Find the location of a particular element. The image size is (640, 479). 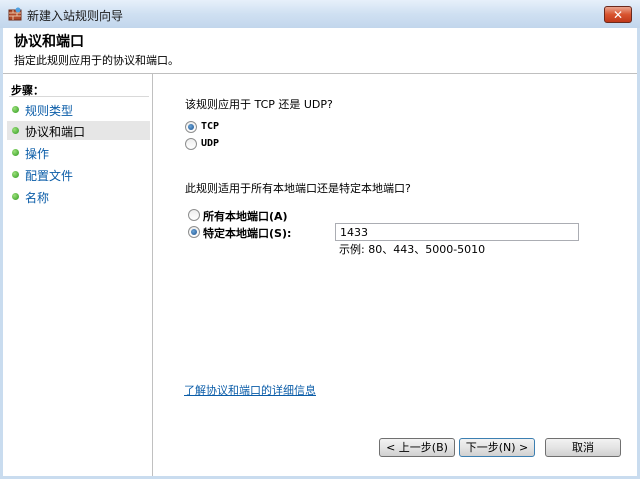

back-button: < 上一步(B) is located at coordinates (417, 447).